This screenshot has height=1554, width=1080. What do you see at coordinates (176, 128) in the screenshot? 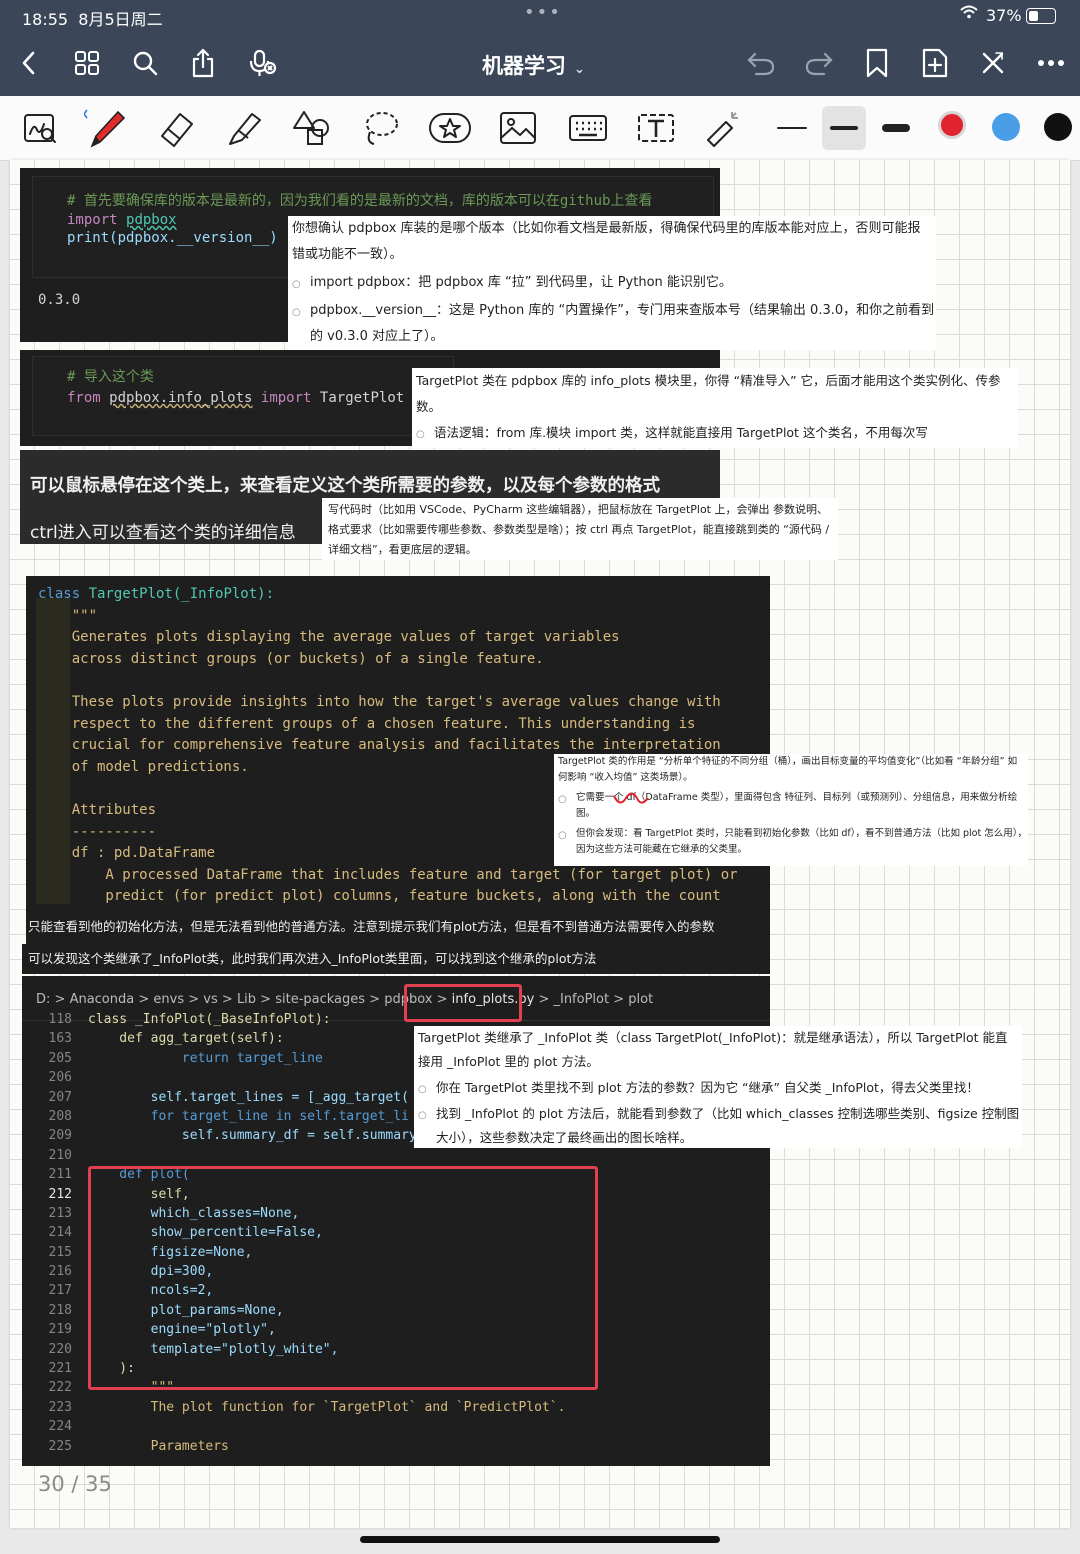
I see `eraser-icon` at bounding box center [176, 128].